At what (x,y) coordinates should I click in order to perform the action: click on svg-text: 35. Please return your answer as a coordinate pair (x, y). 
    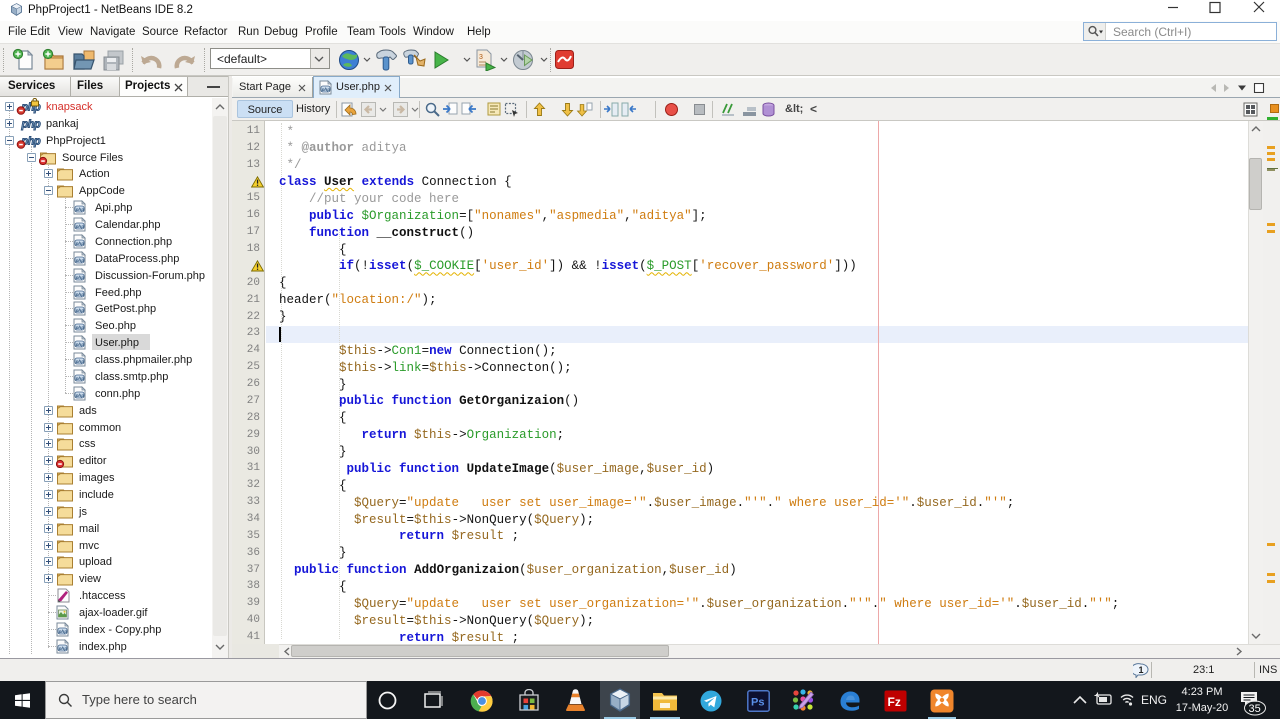
    Looking at the image, I should click on (1255, 709).